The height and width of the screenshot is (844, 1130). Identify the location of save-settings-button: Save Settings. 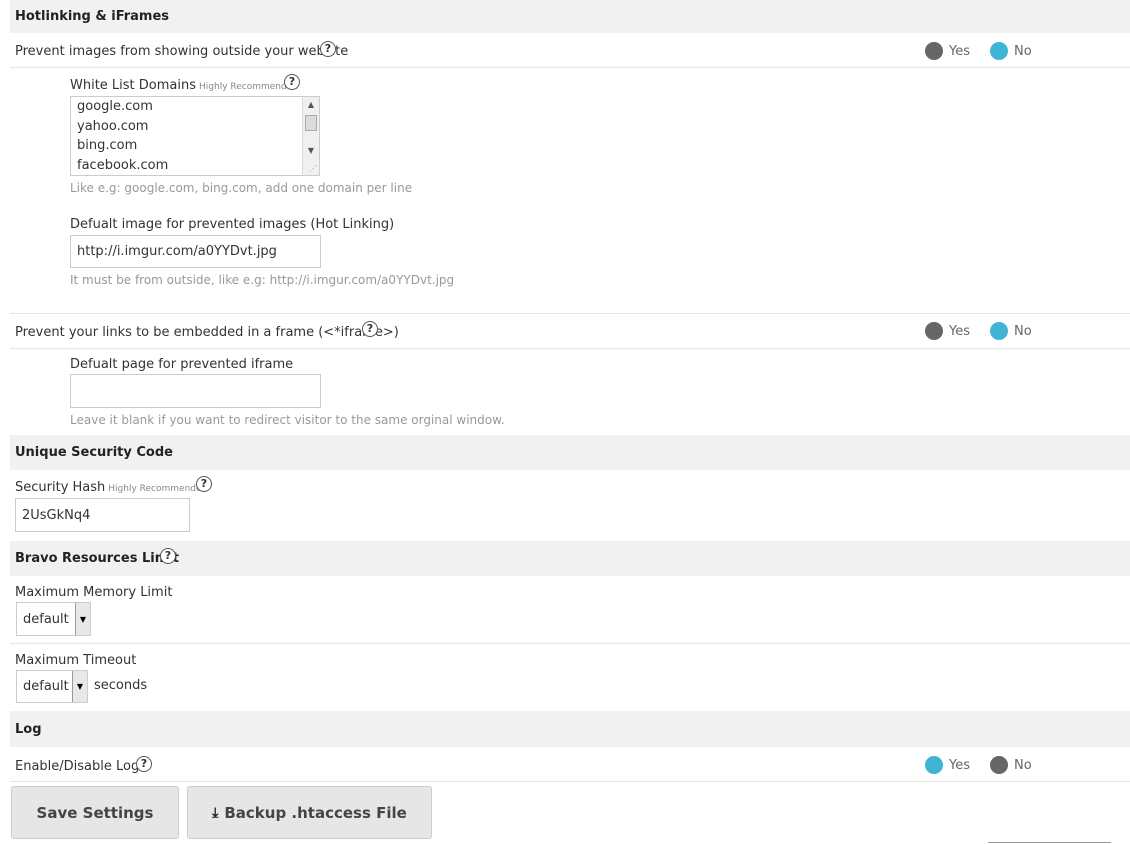
(95, 812).